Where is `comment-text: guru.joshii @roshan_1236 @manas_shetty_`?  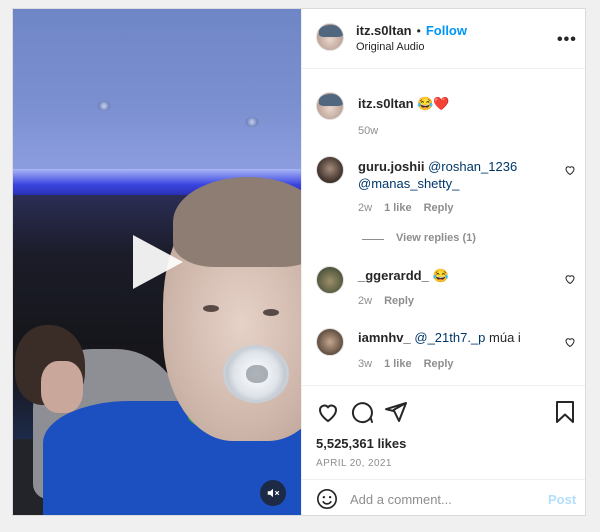
comment-text: guru.joshii @roshan_1236 @manas_shetty_ is located at coordinates (453, 175).